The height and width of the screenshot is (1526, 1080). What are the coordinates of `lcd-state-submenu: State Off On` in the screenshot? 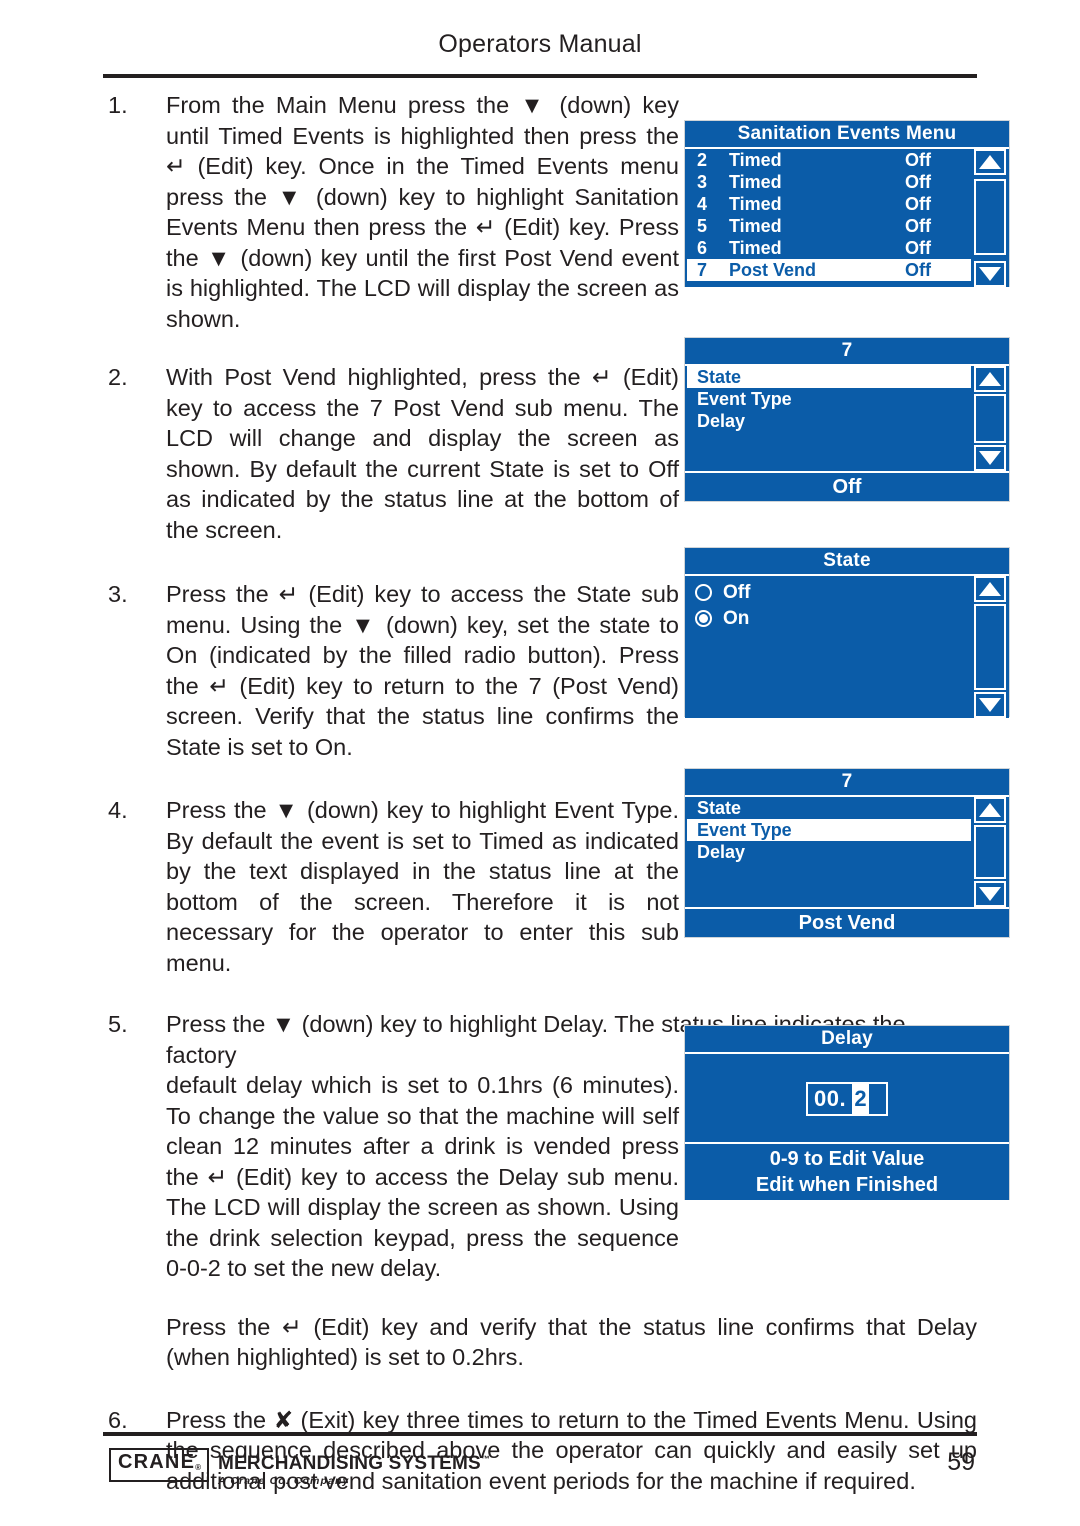 It's located at (847, 632).